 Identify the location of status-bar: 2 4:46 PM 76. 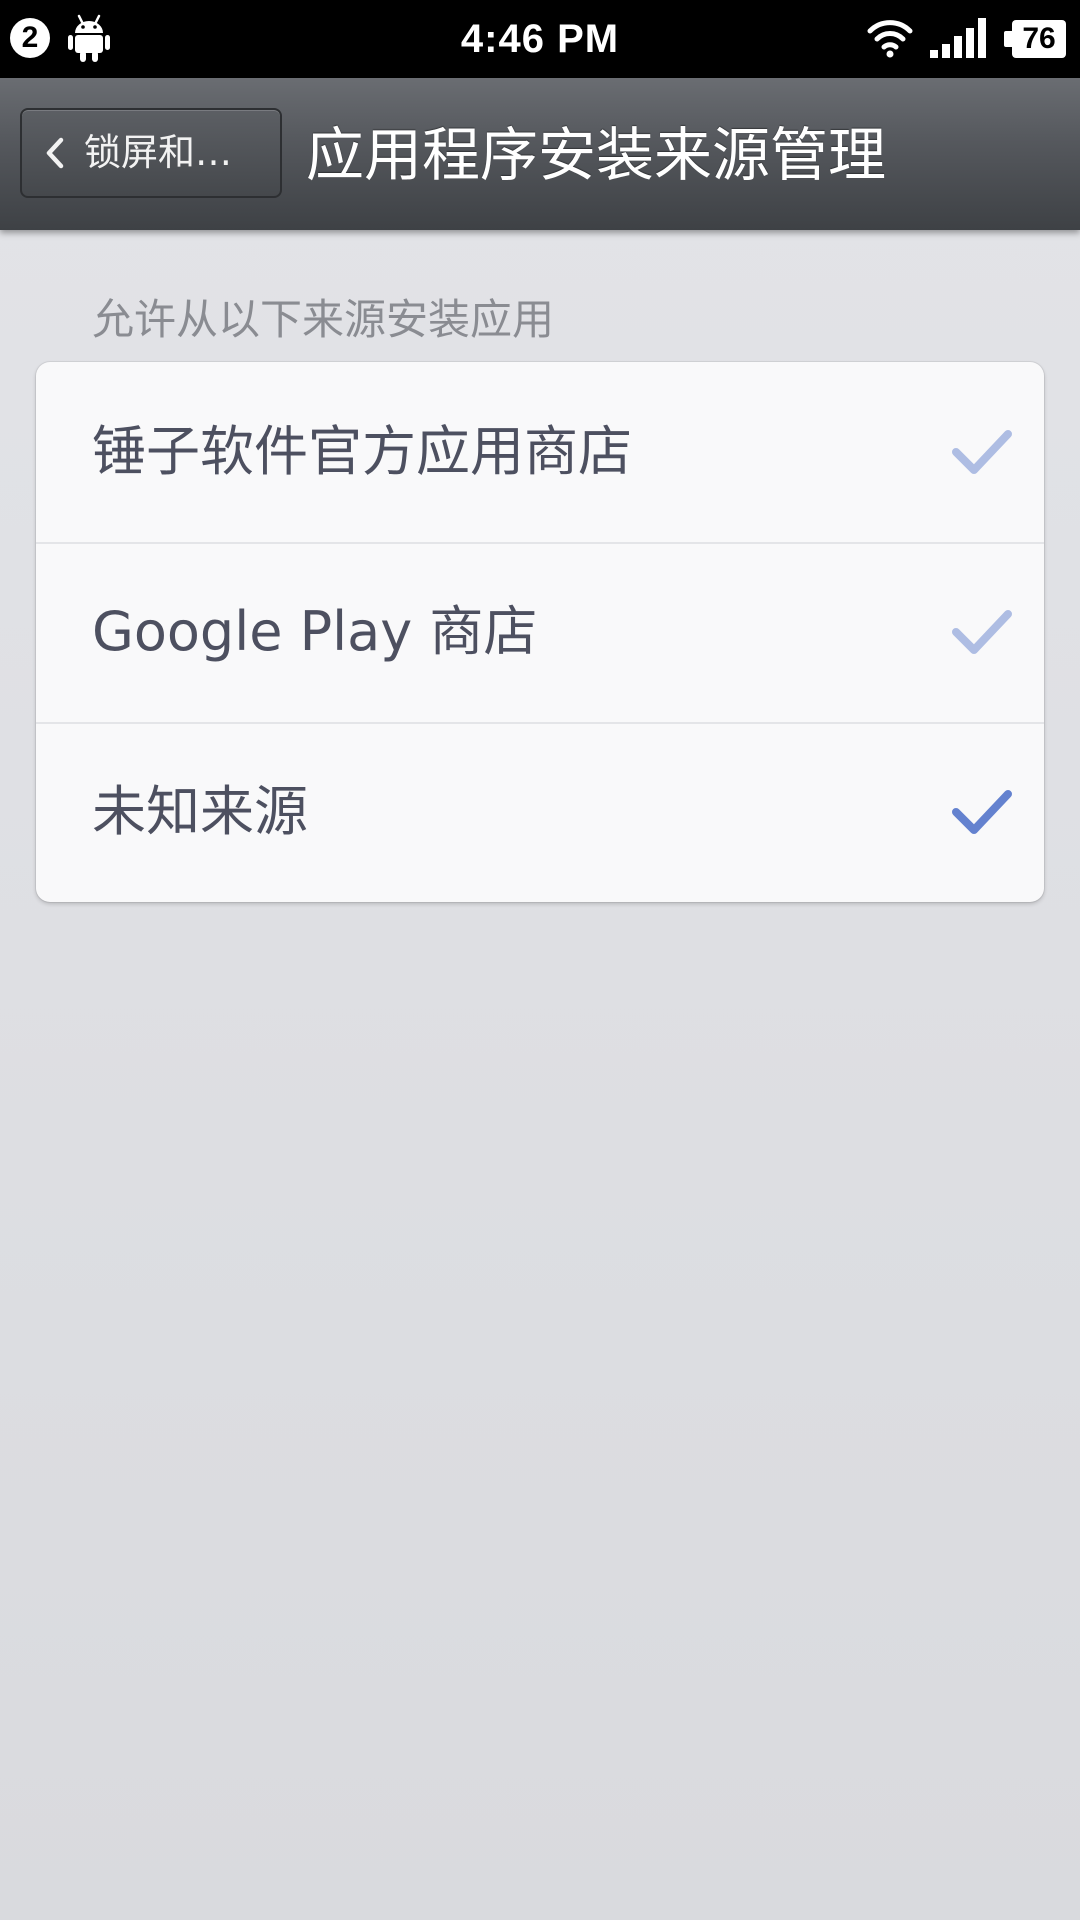
(540, 39).